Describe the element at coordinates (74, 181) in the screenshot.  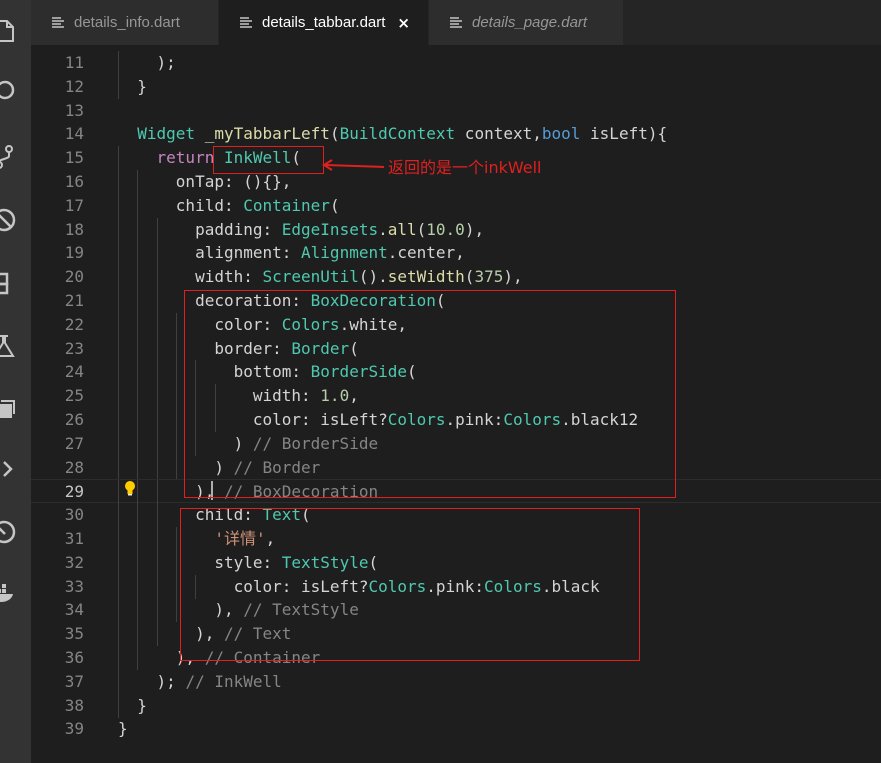
I see `line-number: 16` at that location.